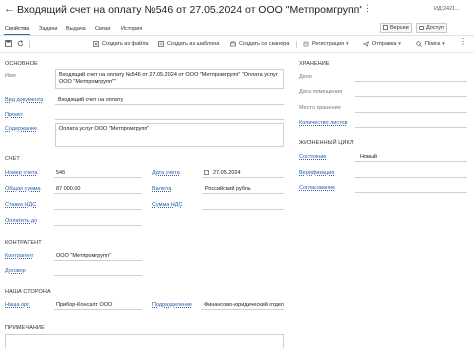 Image resolution: width=474 pixels, height=348 pixels. Describe the element at coordinates (10, 76) in the screenshot. I see `name-label: Имя` at that location.